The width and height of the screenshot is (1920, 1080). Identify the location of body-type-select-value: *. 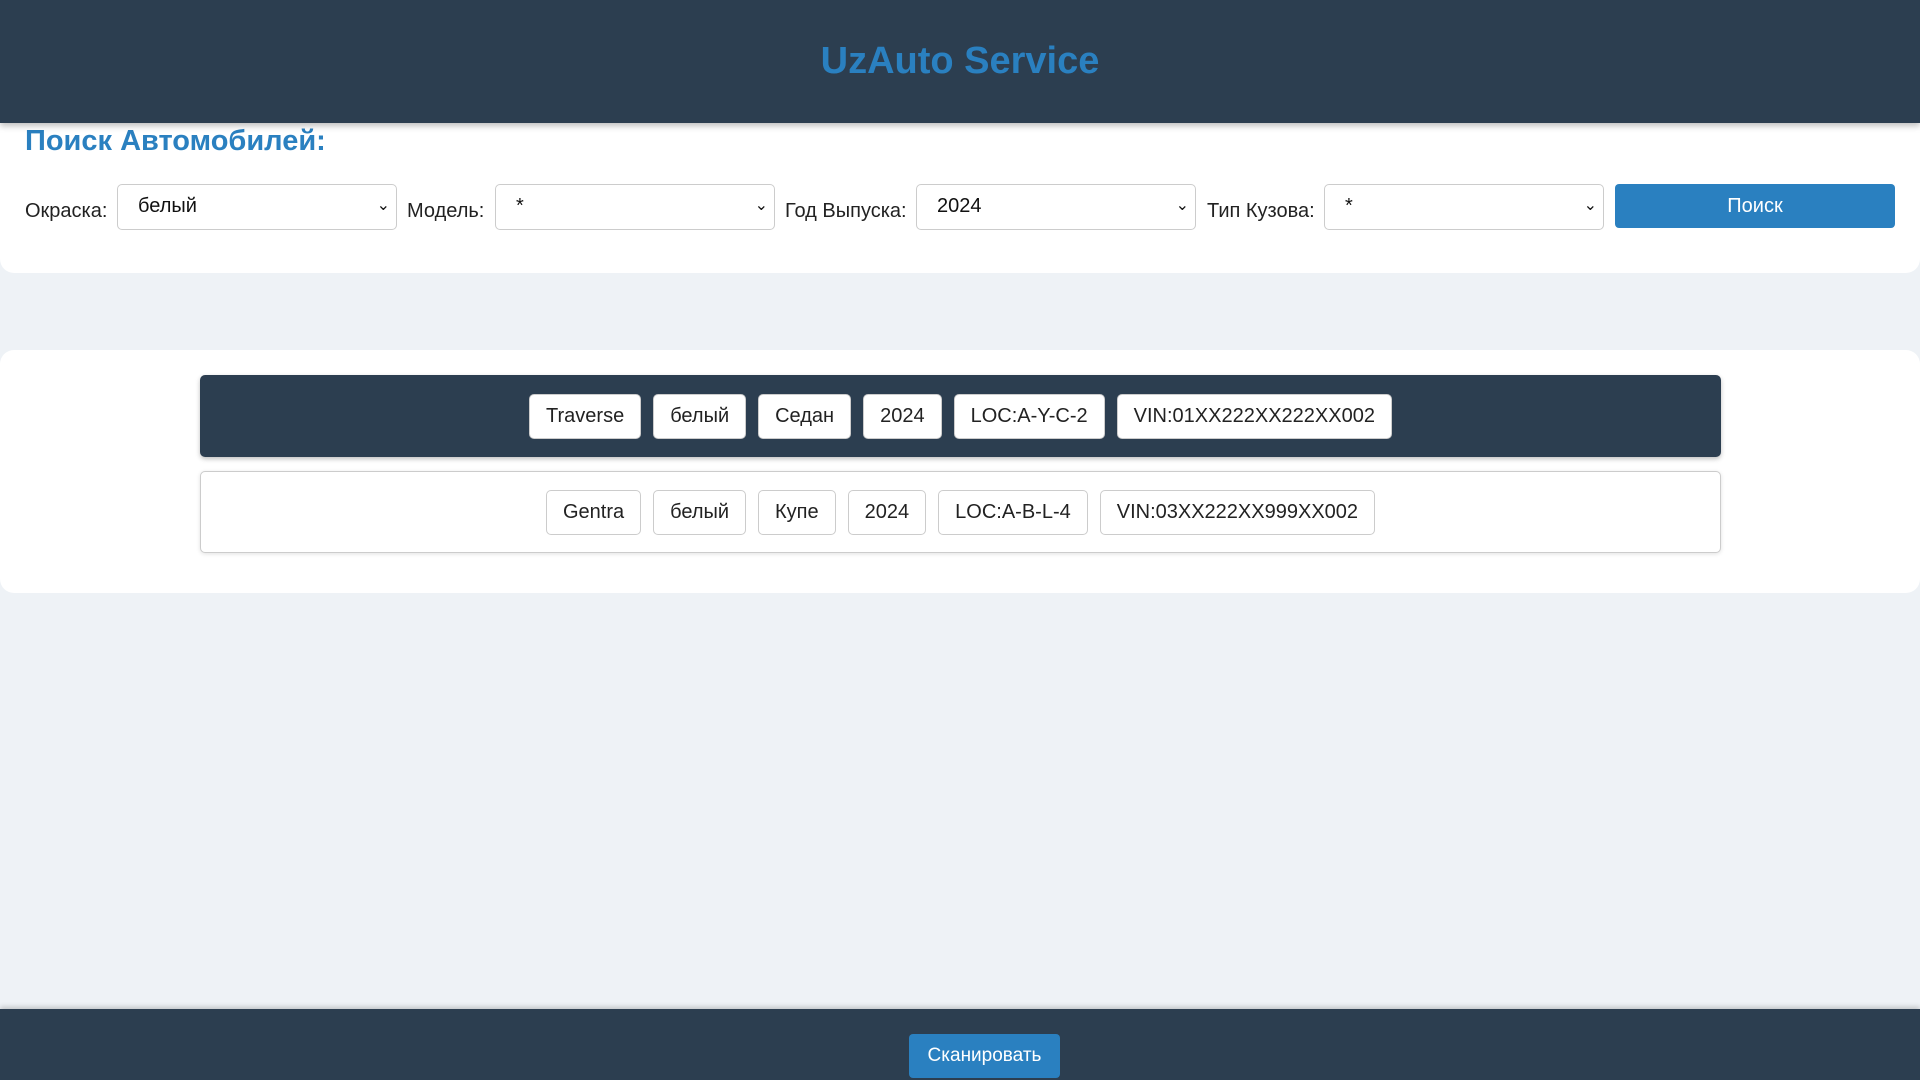
(1349, 206).